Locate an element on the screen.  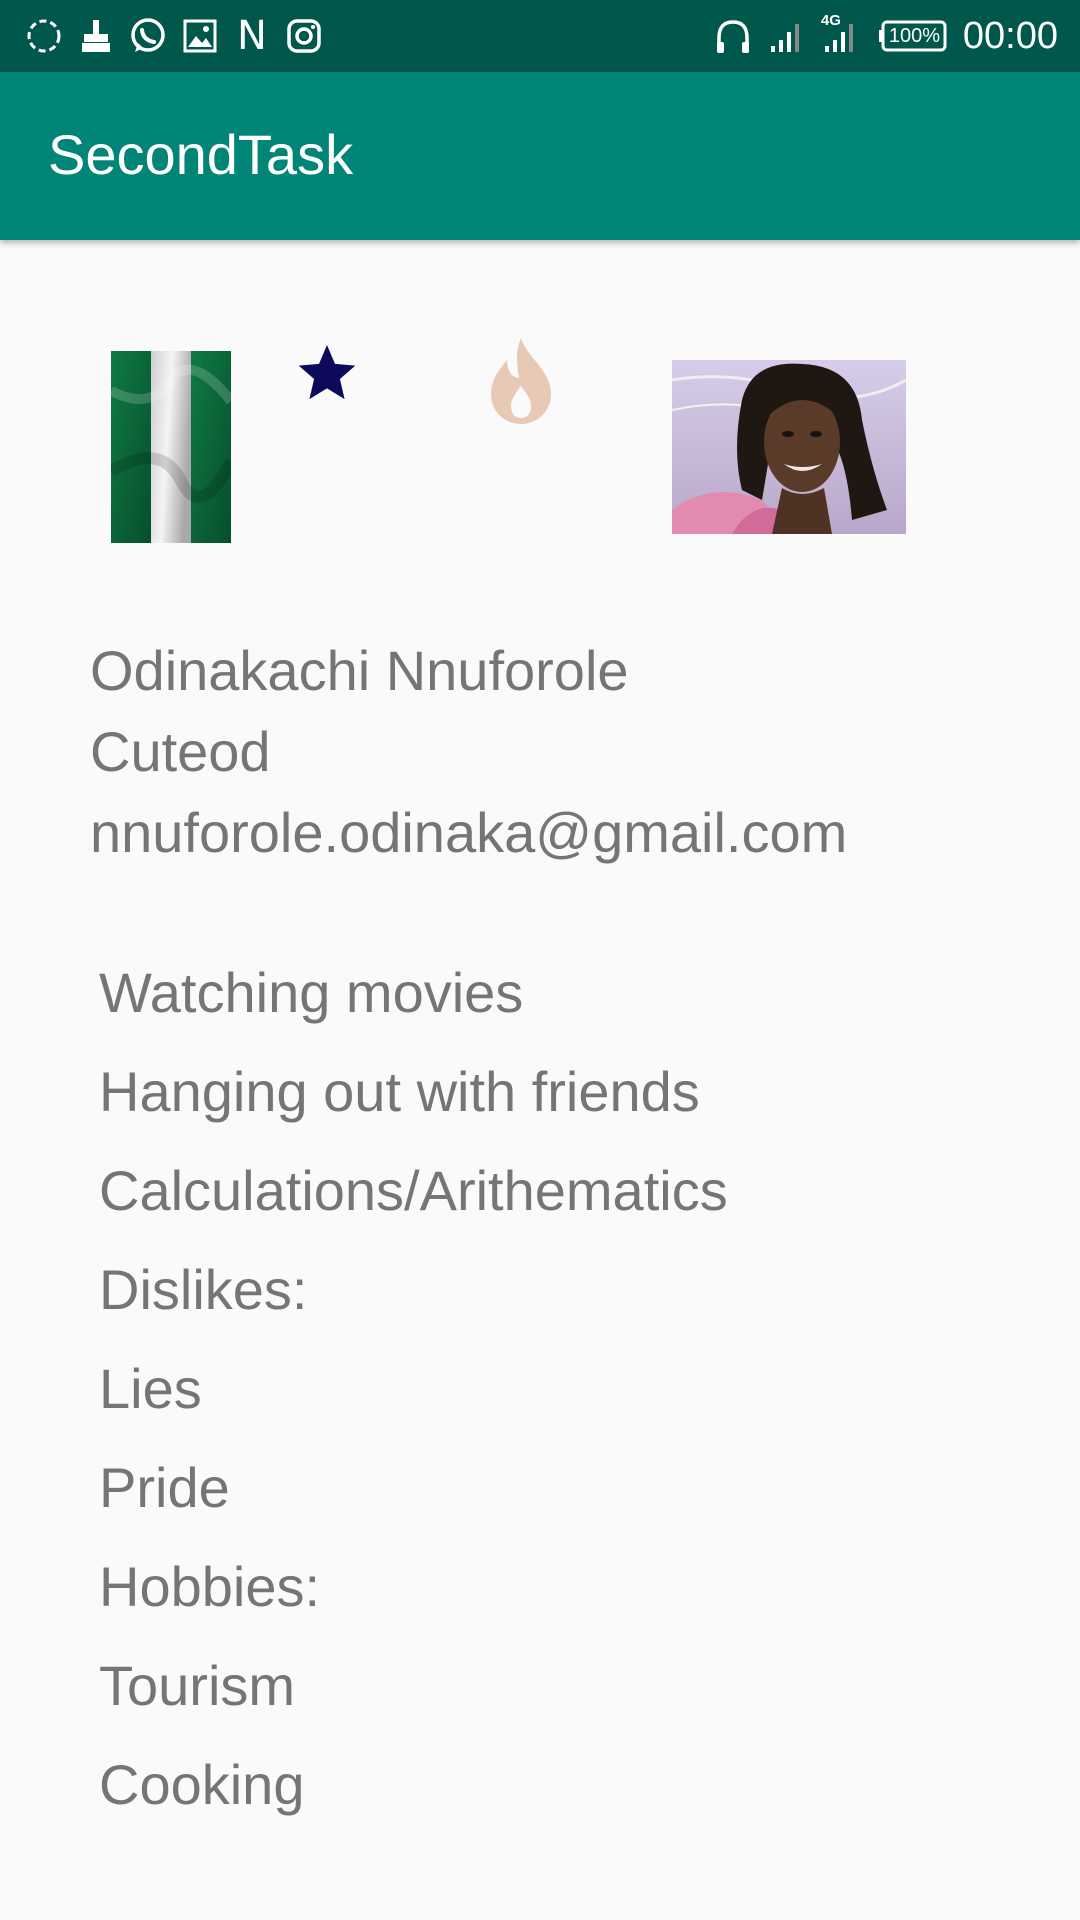
profile-nickname: Cuteod is located at coordinates (180, 751).